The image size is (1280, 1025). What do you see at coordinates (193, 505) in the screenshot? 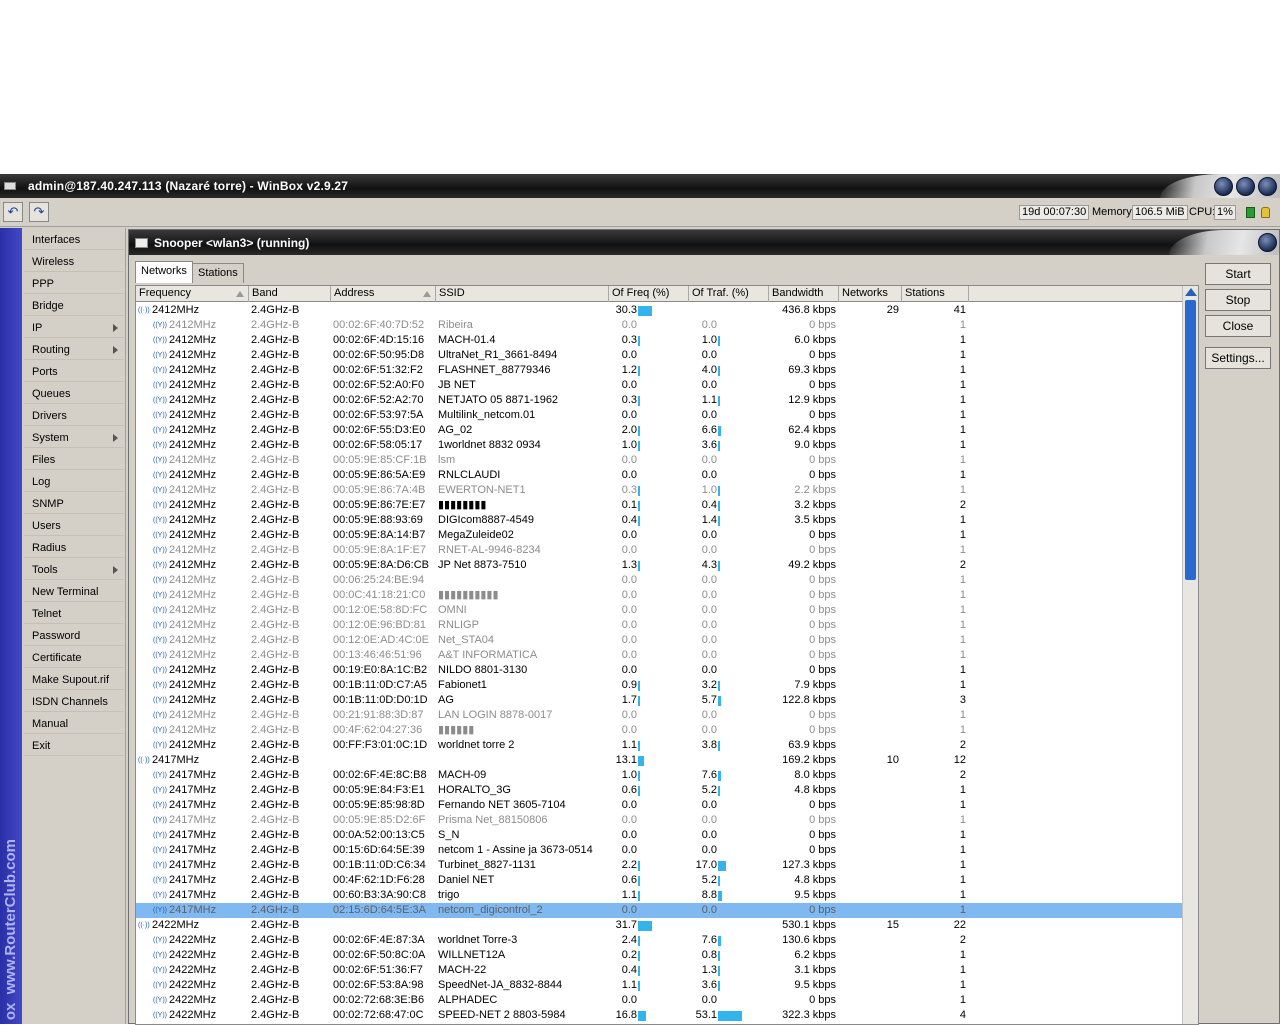
I see `frequency-cell: 2412MHz` at bounding box center [193, 505].